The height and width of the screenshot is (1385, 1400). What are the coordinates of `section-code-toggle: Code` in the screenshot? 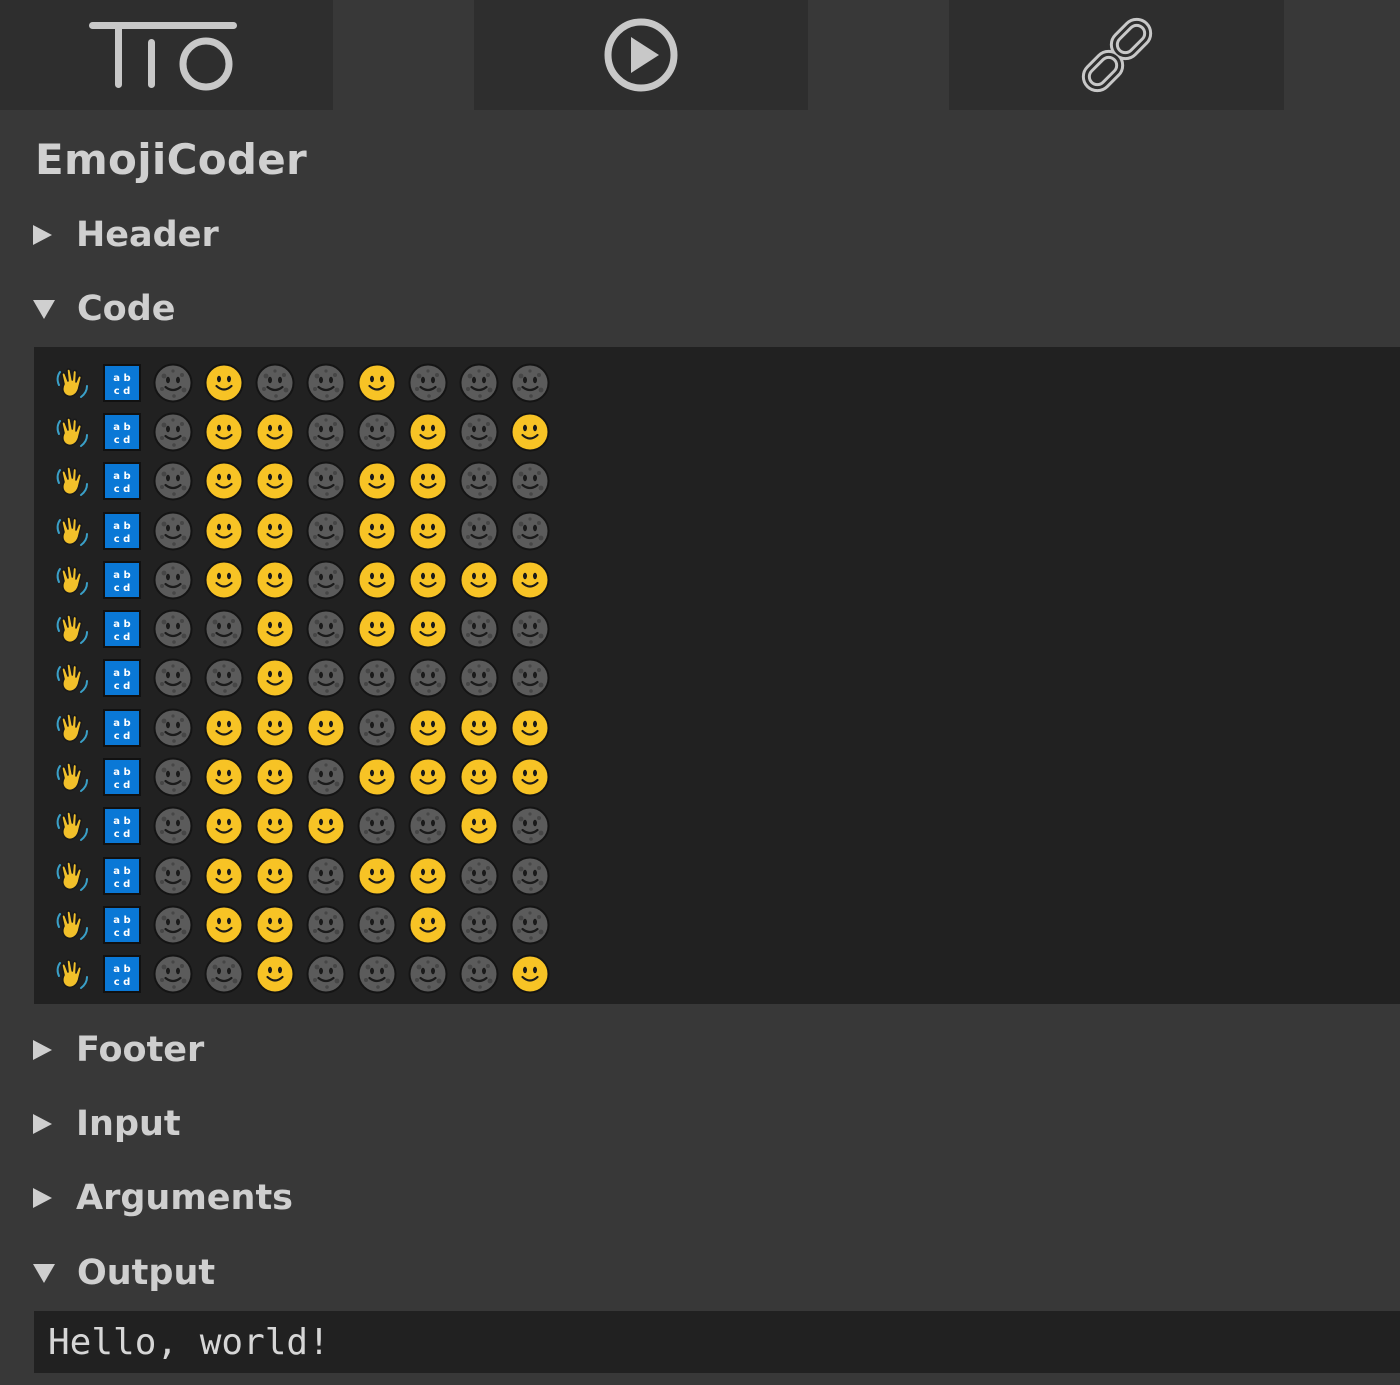 It's located at (104, 309).